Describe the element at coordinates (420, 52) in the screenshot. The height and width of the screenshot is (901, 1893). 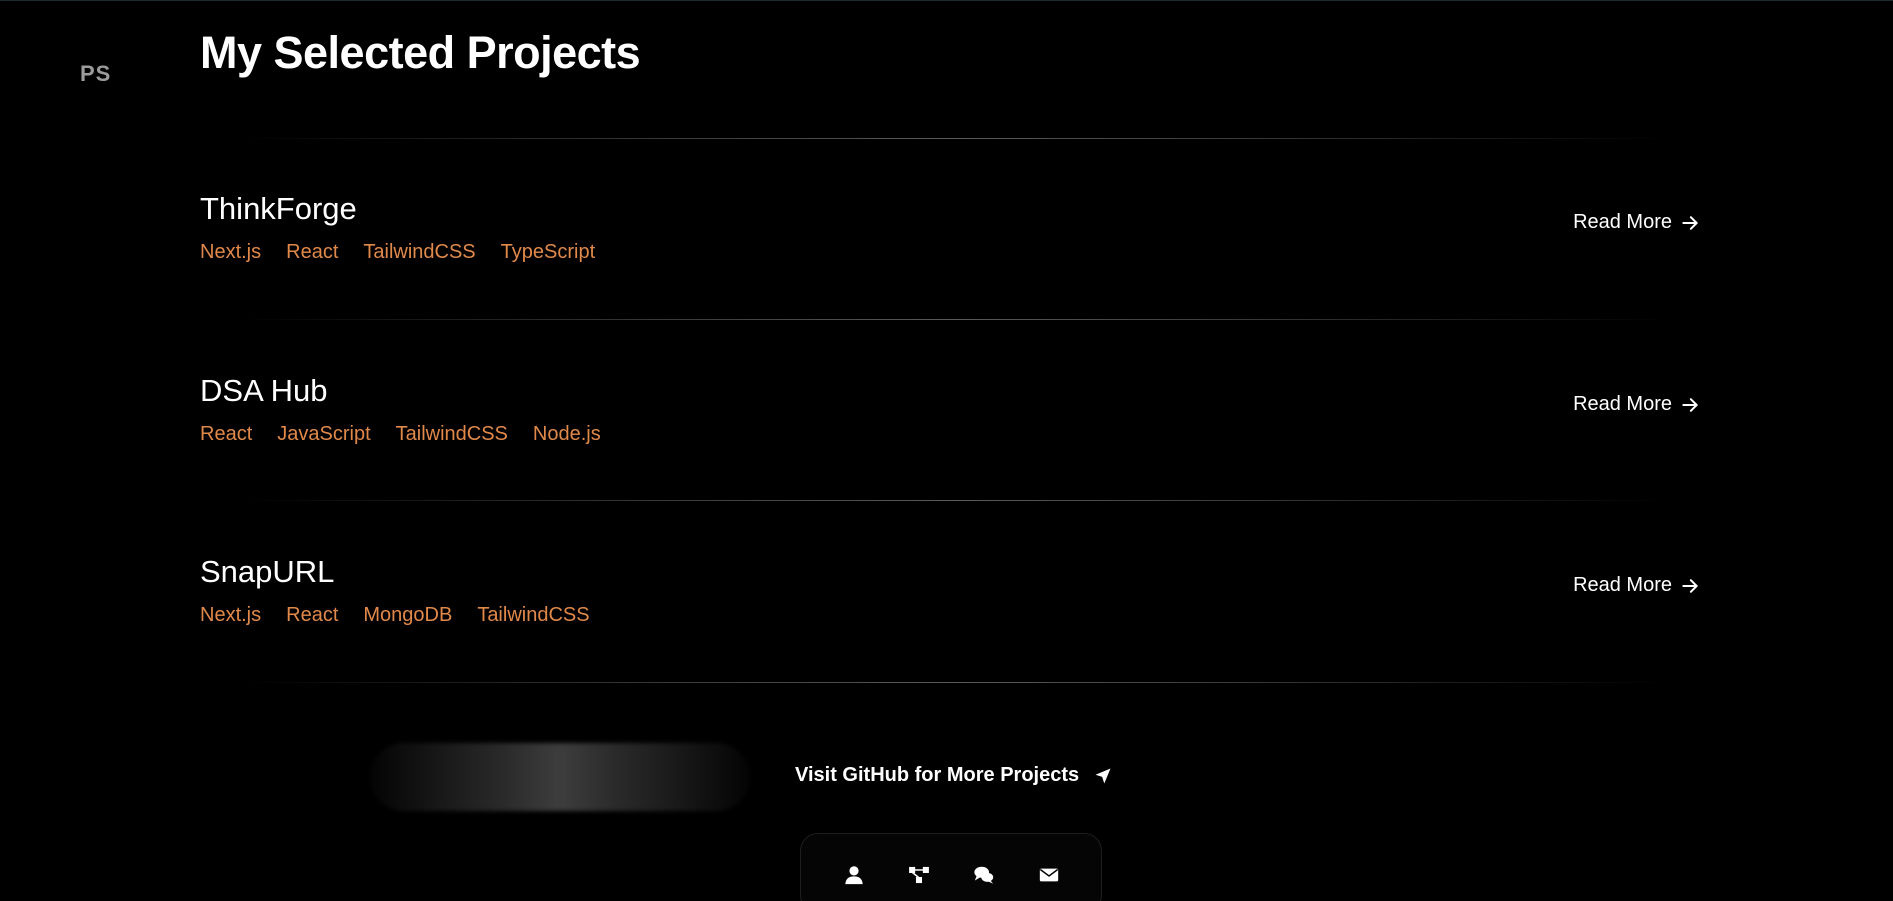
I see `page-title: My Selected Projects` at that location.